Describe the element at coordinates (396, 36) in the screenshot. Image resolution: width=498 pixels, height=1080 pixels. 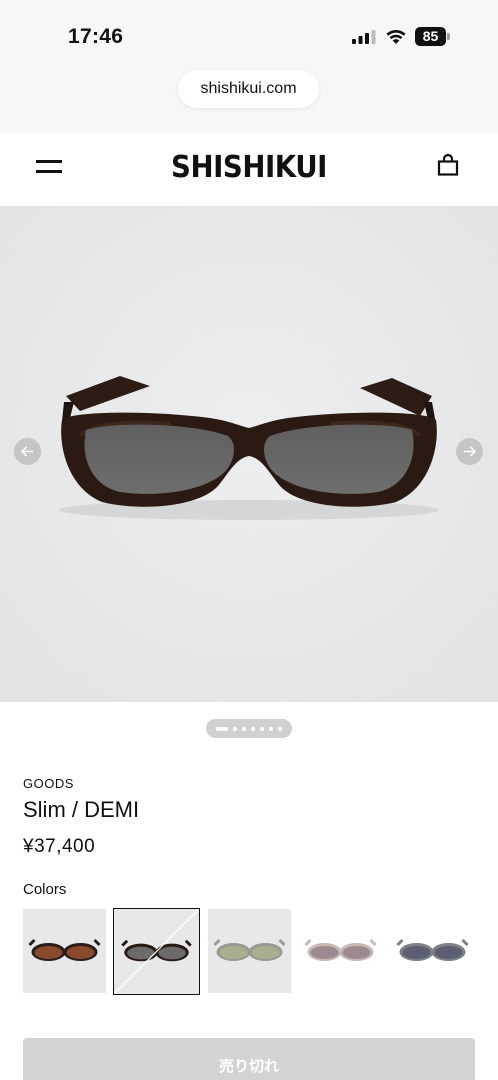
I see `wifi-icon` at that location.